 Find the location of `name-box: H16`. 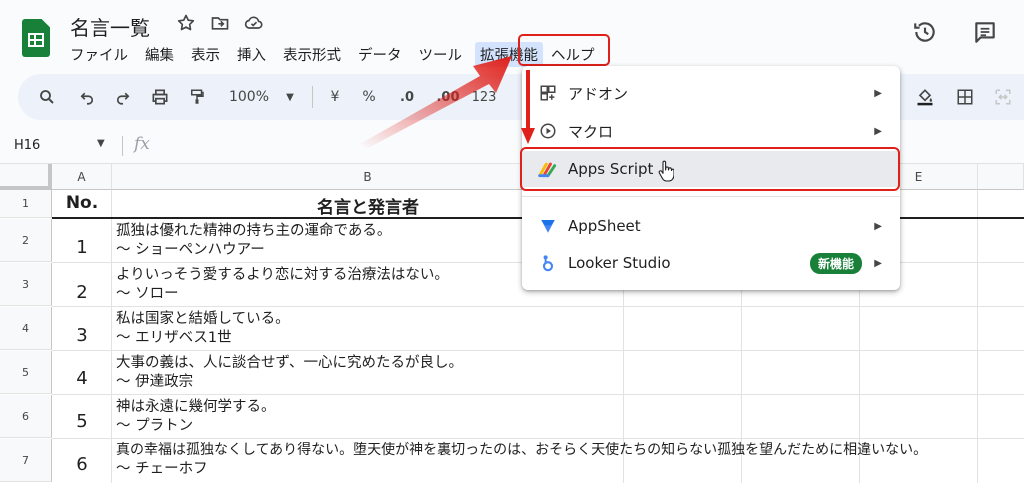

name-box: H16 is located at coordinates (27, 145).